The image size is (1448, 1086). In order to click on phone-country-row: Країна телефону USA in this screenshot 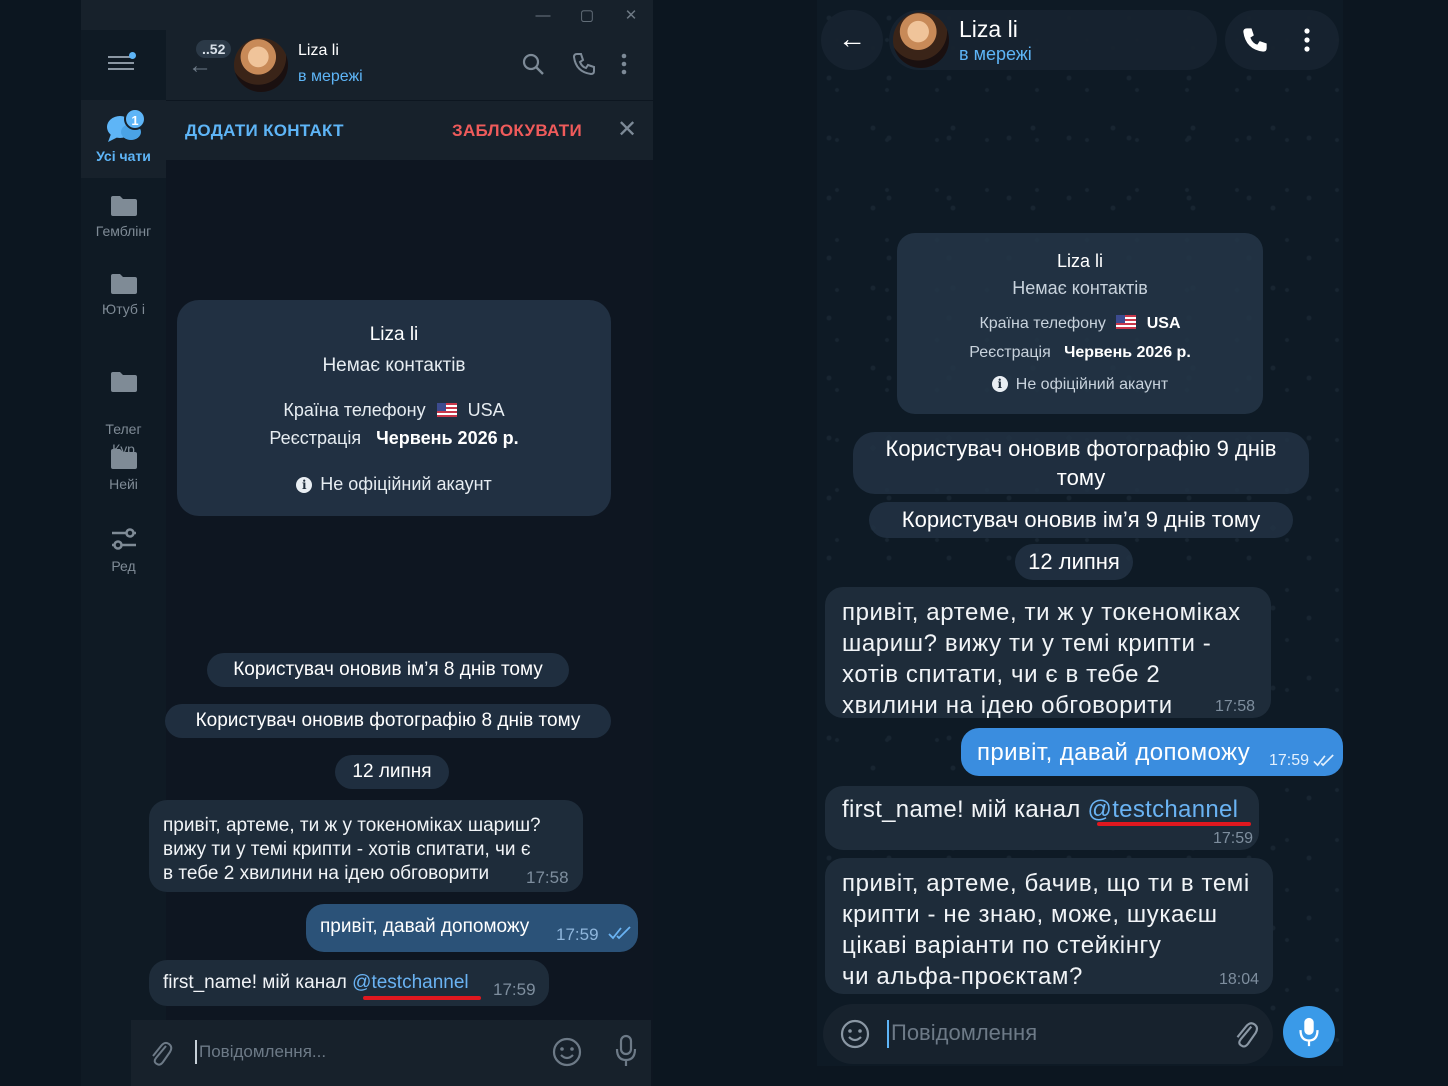, I will do `click(394, 410)`.